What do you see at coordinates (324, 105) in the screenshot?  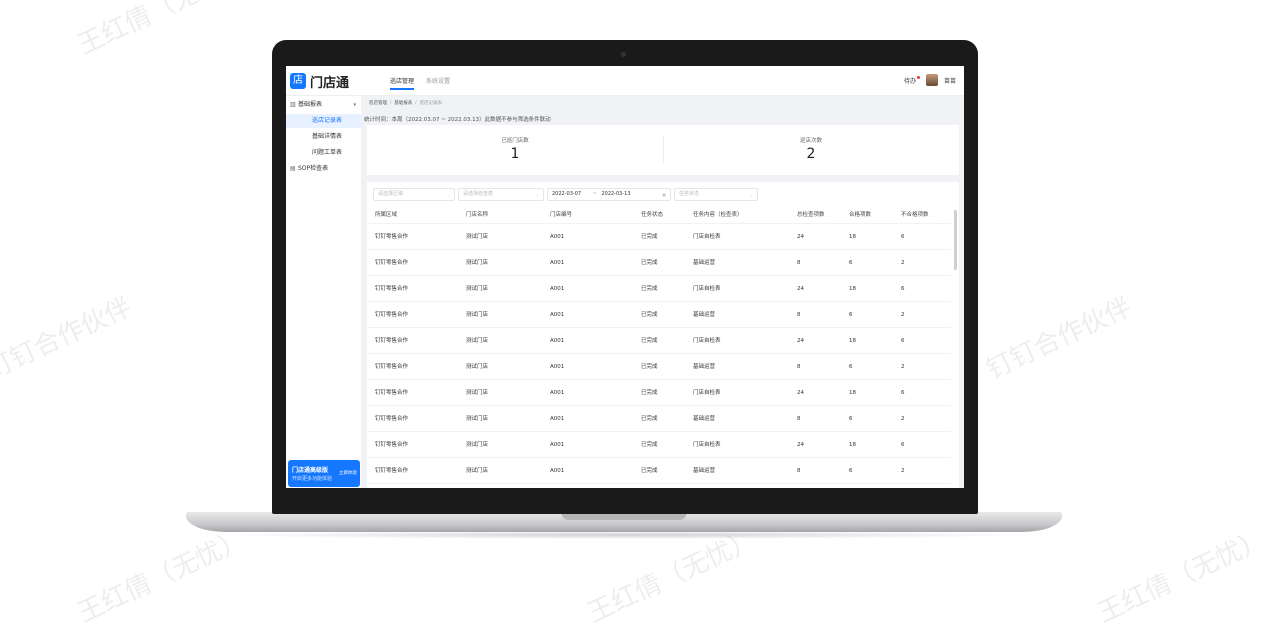 I see `sidebar-group-basic-reports: ▥ 基础报表 ▾` at bounding box center [324, 105].